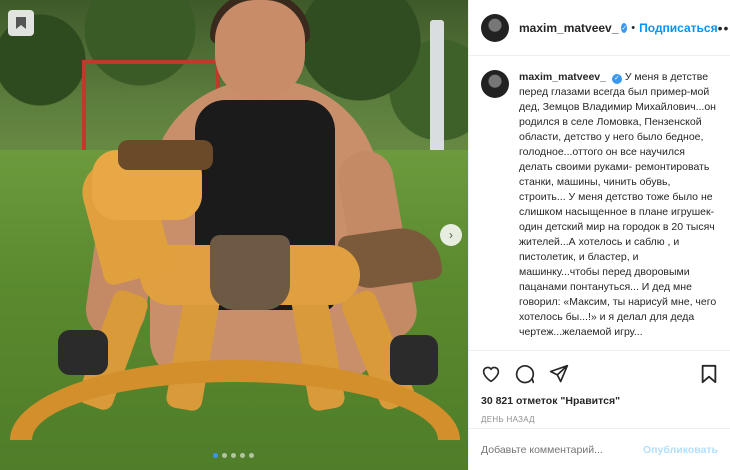  What do you see at coordinates (562, 449) in the screenshot?
I see `comment-input` at bounding box center [562, 449].